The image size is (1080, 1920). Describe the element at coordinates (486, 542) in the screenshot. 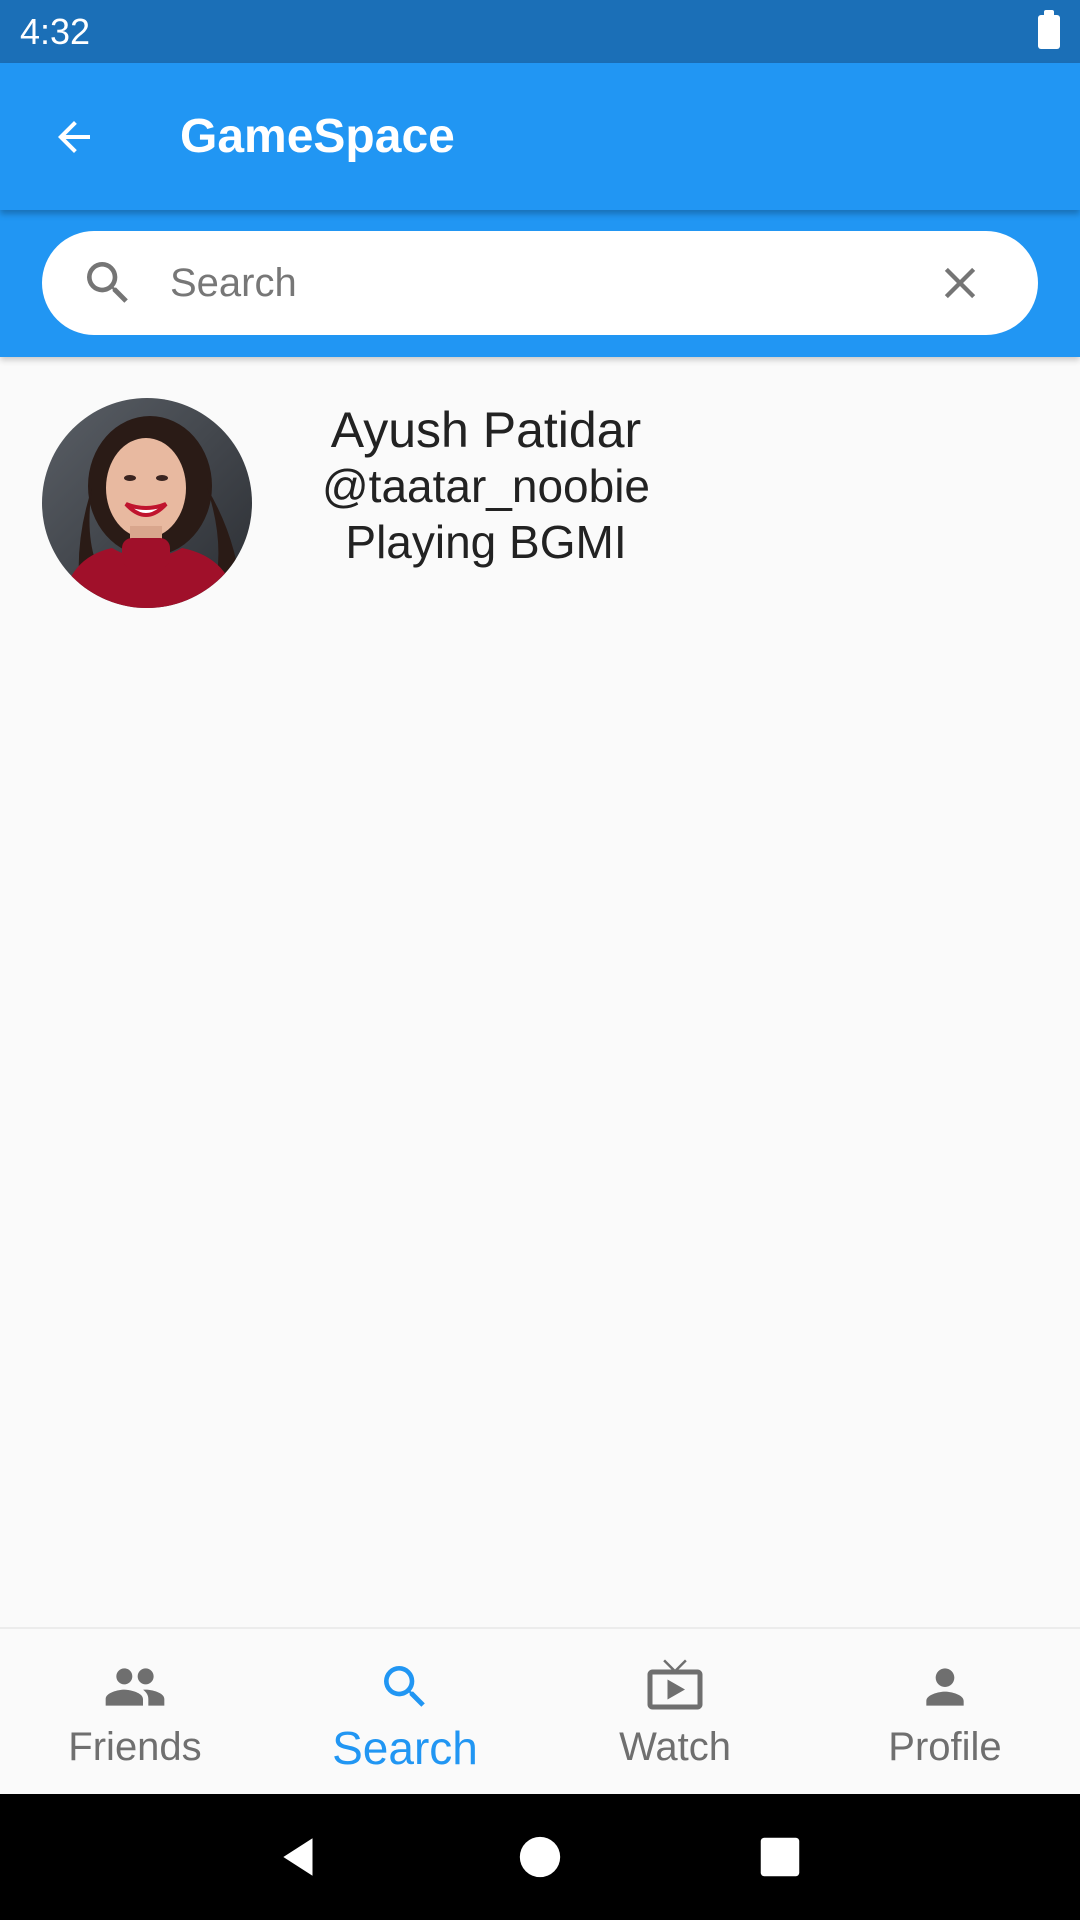

I see `result-status: Playing BGMI` at that location.